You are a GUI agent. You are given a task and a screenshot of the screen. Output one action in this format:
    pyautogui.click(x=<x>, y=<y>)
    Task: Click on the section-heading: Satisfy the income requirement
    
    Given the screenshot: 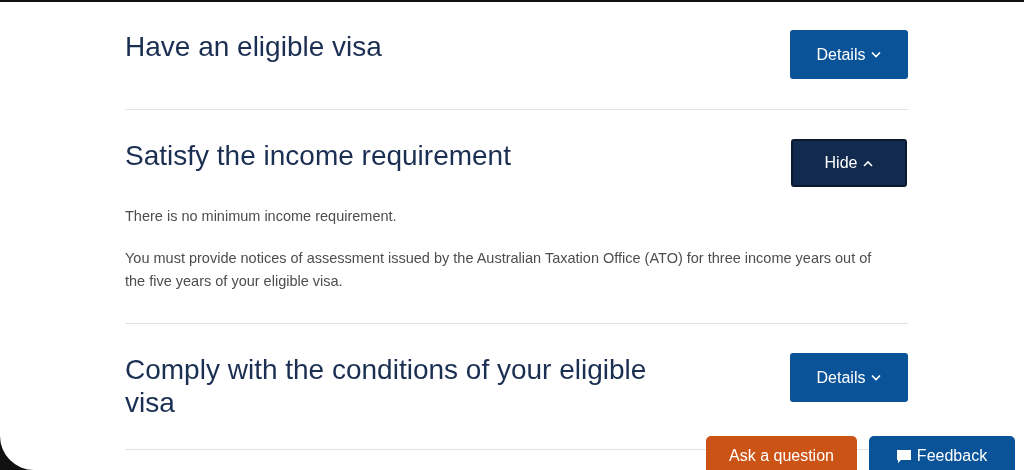 What is the action you would take?
    pyautogui.click(x=318, y=155)
    